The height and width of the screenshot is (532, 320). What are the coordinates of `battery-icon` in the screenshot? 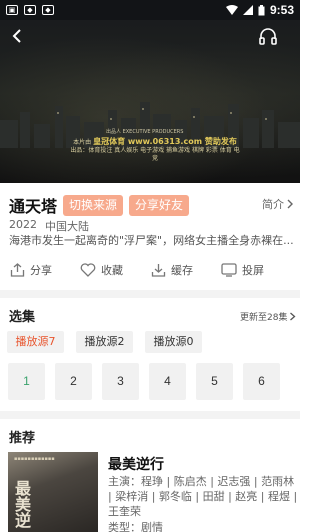 It's located at (261, 9).